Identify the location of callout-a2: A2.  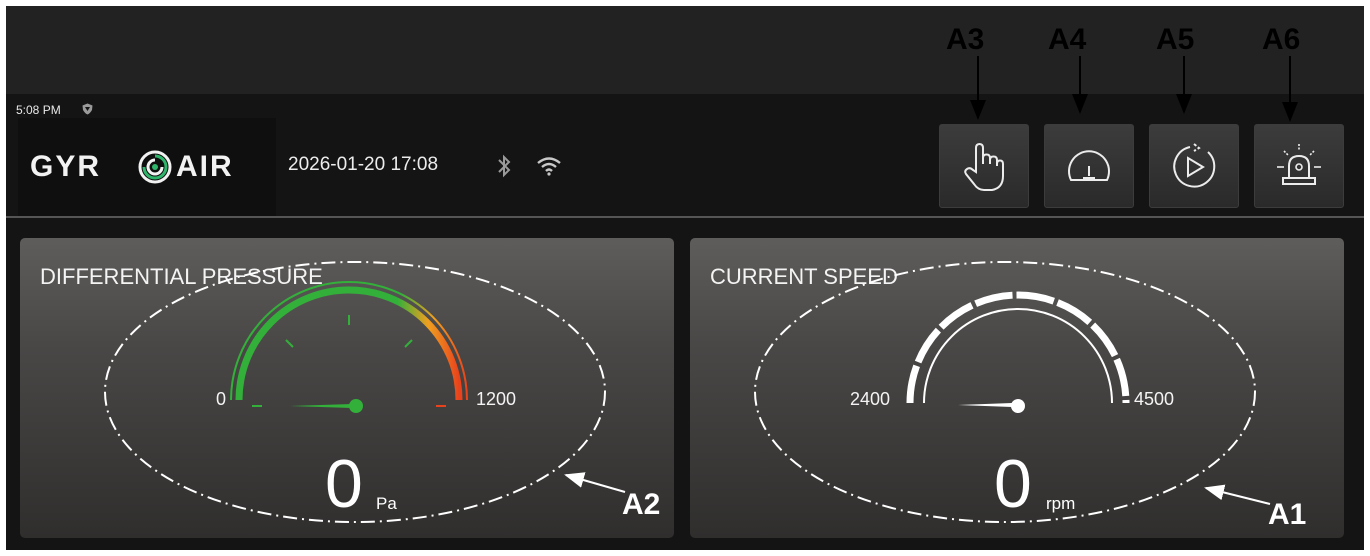
(641, 504).